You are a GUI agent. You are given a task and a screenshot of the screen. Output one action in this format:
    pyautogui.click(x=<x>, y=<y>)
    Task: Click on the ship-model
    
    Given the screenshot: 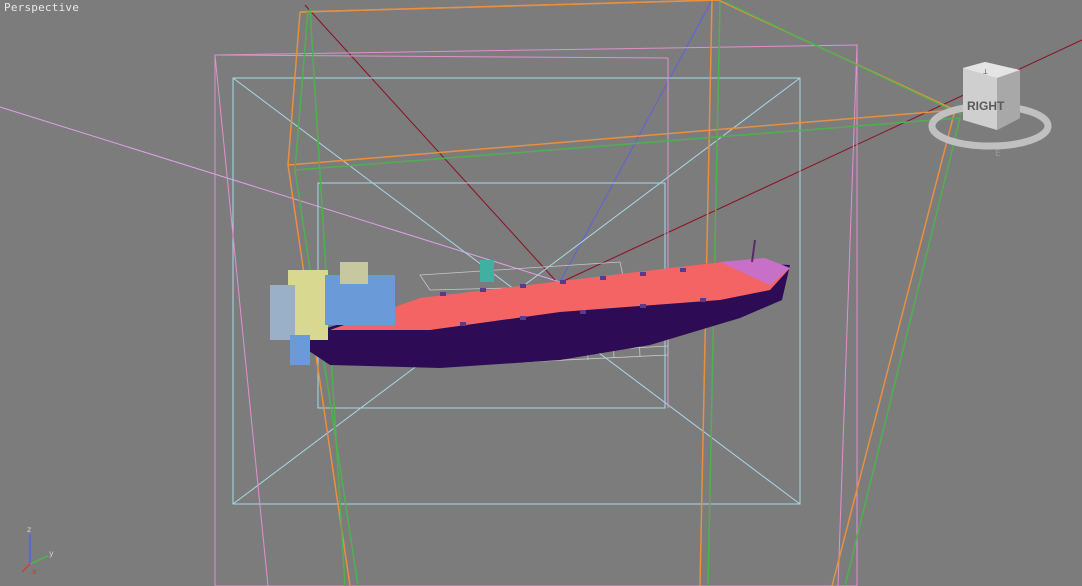 What is the action you would take?
    pyautogui.click(x=530, y=303)
    